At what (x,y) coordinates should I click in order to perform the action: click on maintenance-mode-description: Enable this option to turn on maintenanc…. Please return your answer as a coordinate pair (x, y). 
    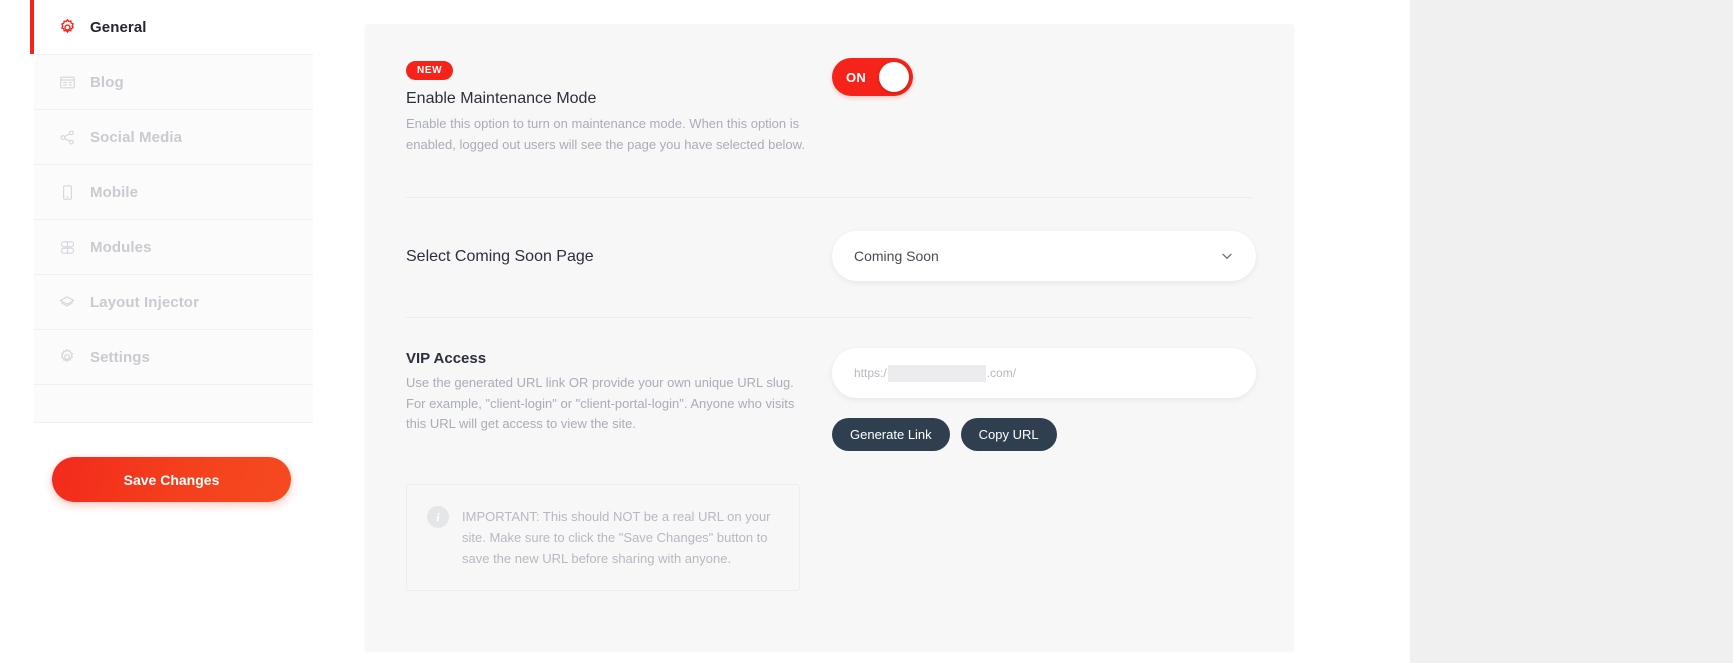
    Looking at the image, I should click on (605, 134).